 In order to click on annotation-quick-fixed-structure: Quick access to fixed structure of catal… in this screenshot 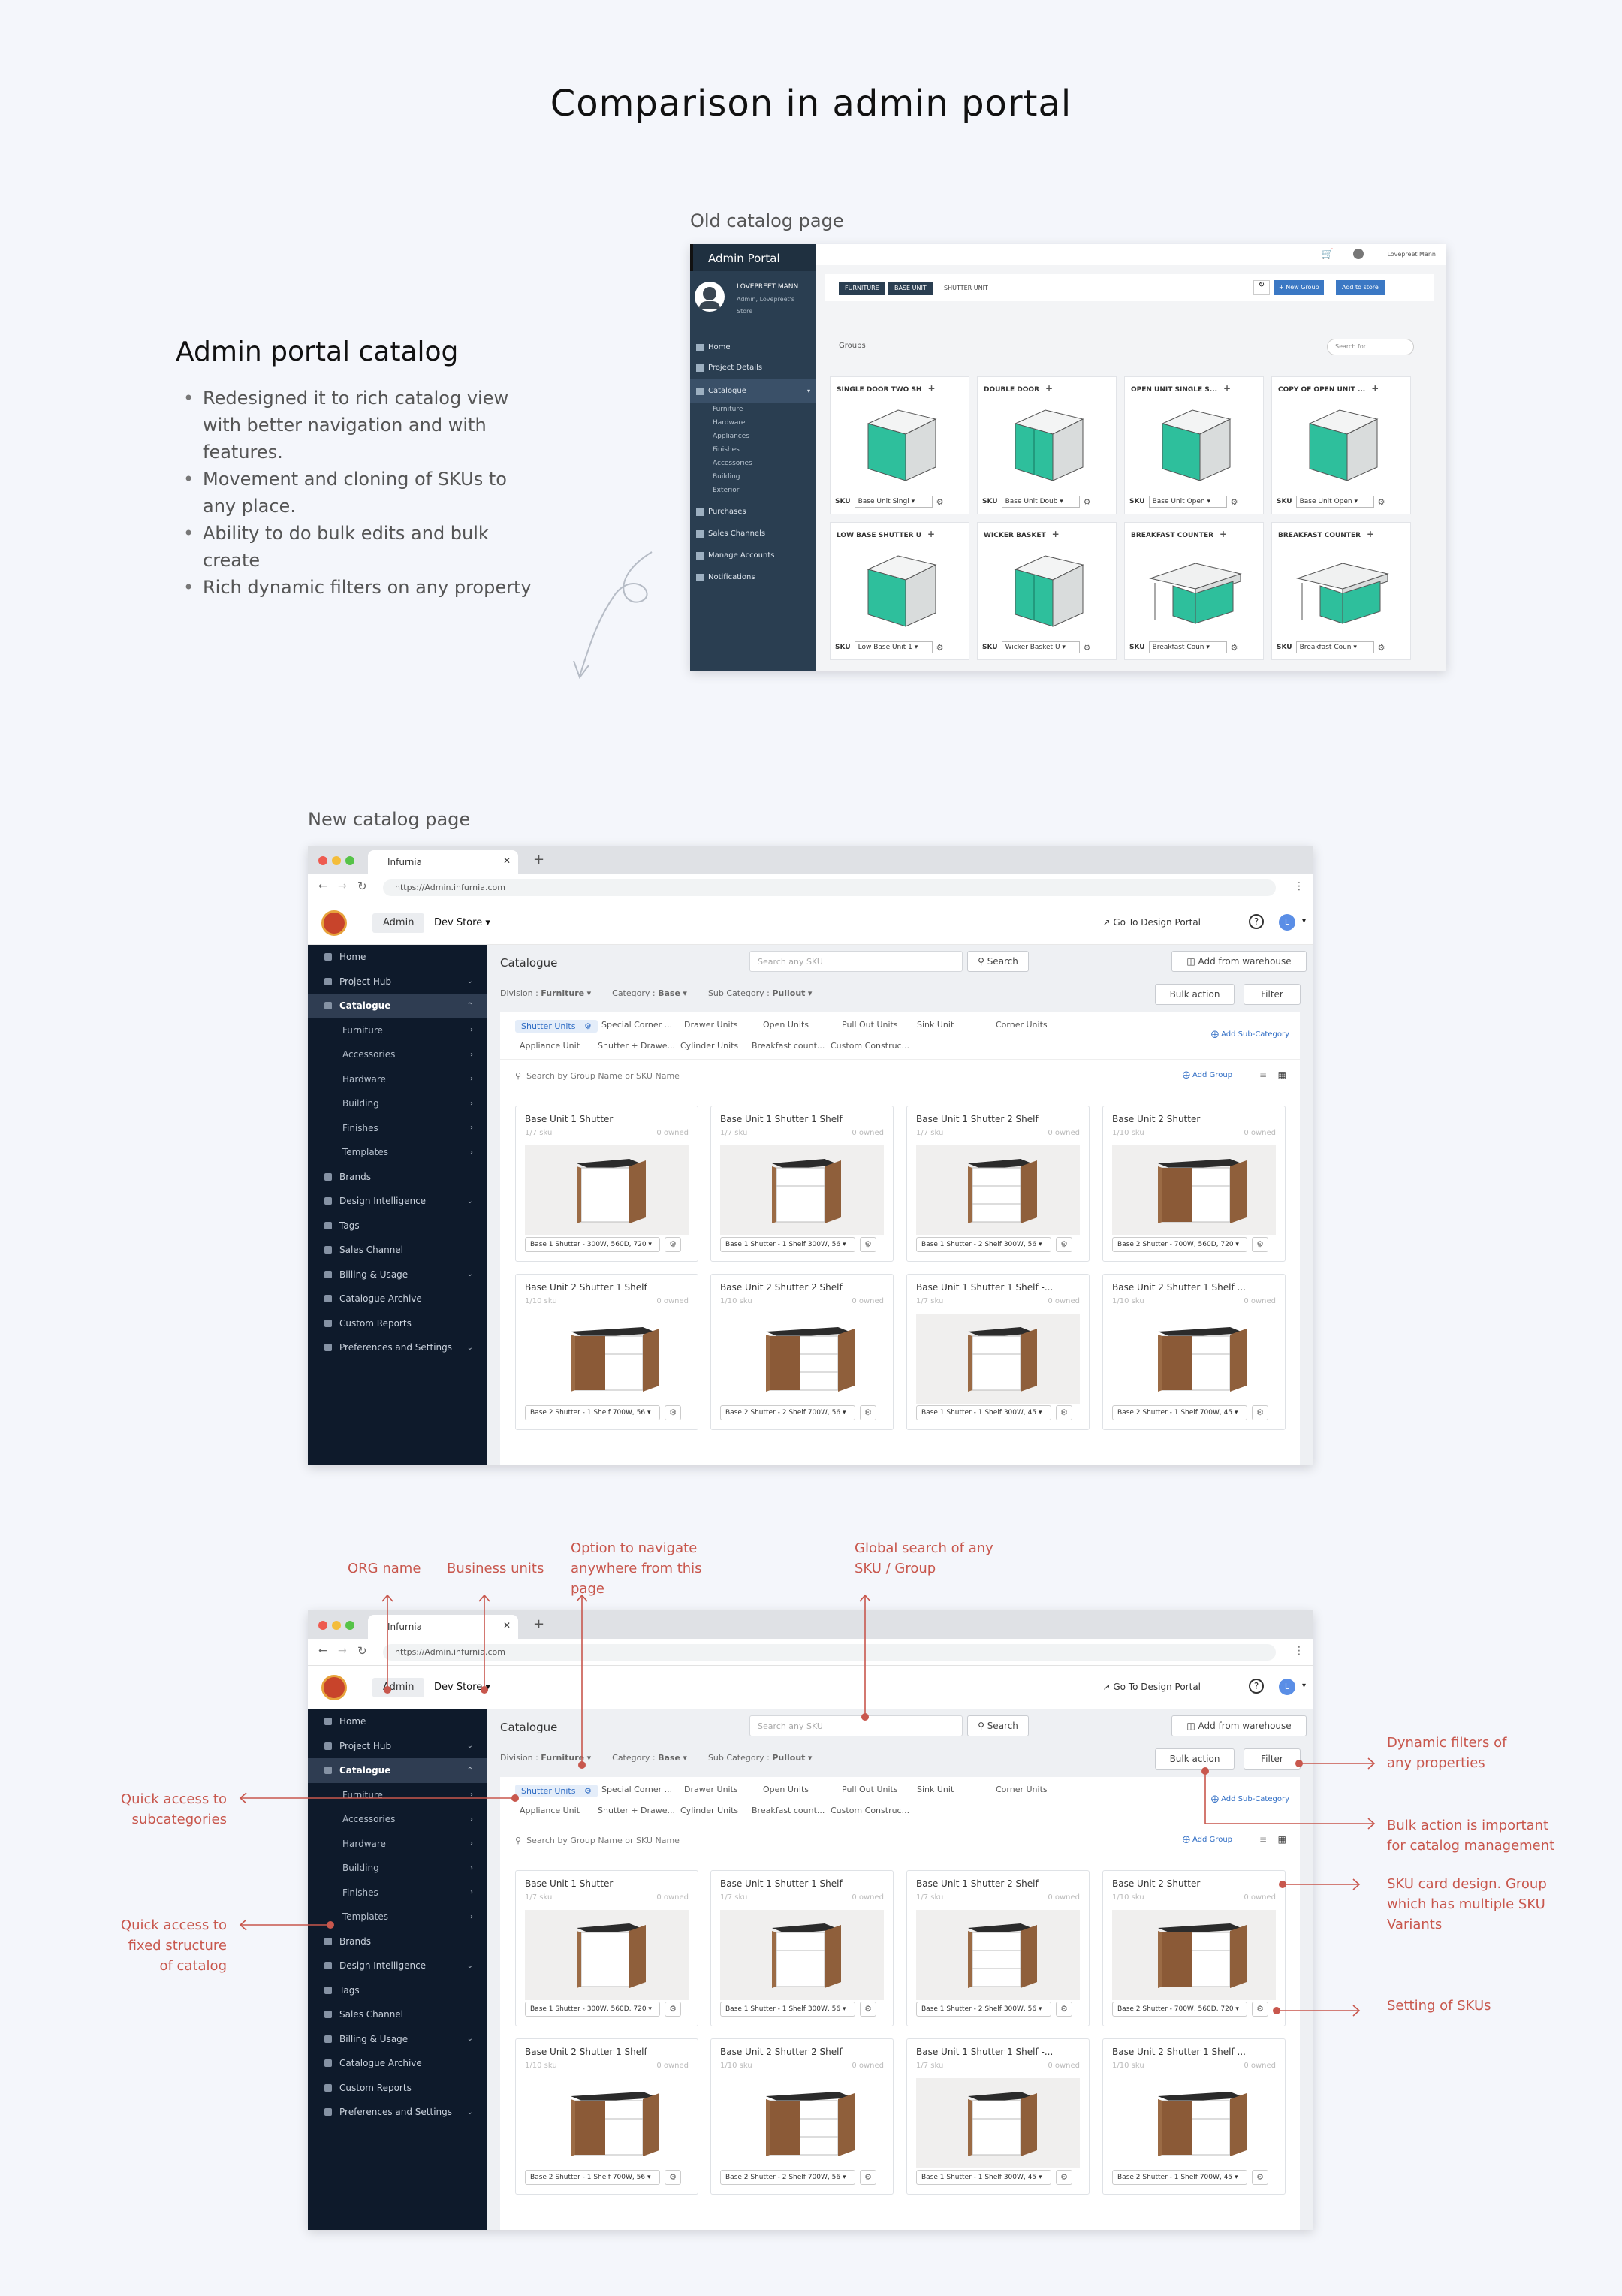, I will do `click(173, 1945)`.